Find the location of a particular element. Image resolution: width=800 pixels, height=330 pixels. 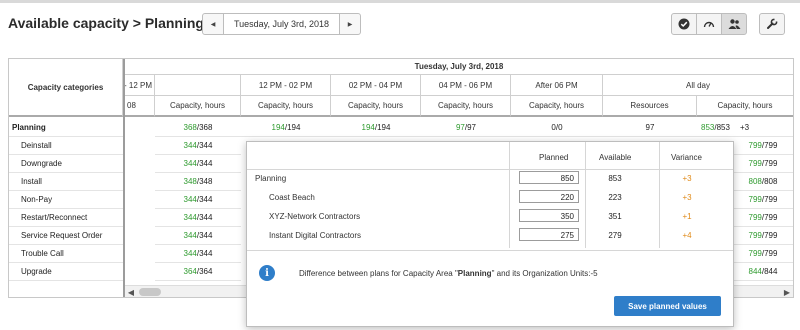

deinstall-allday-cell: 799/799 is located at coordinates (763, 146).